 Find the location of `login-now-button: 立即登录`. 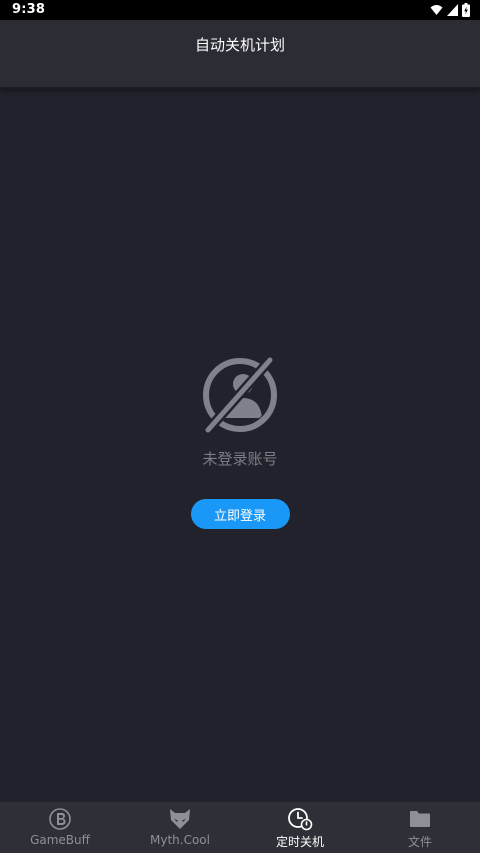

login-now-button: 立即登录 is located at coordinates (240, 514).